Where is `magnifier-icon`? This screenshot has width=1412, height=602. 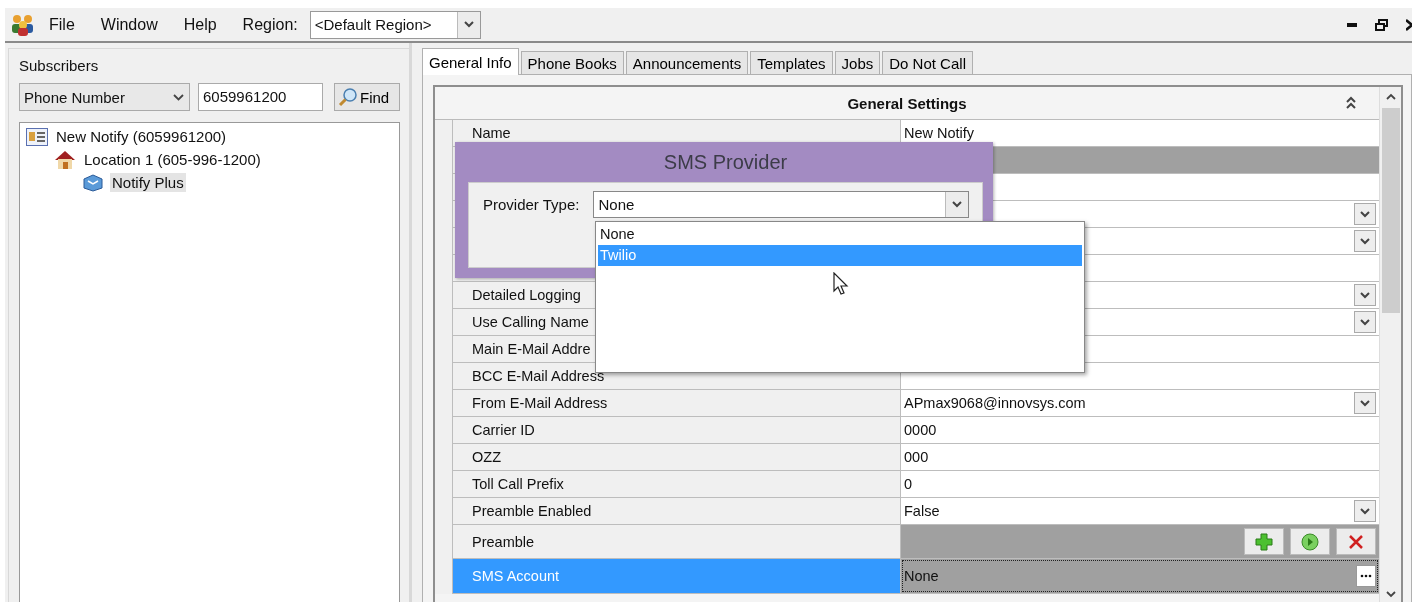
magnifier-icon is located at coordinates (348, 97).